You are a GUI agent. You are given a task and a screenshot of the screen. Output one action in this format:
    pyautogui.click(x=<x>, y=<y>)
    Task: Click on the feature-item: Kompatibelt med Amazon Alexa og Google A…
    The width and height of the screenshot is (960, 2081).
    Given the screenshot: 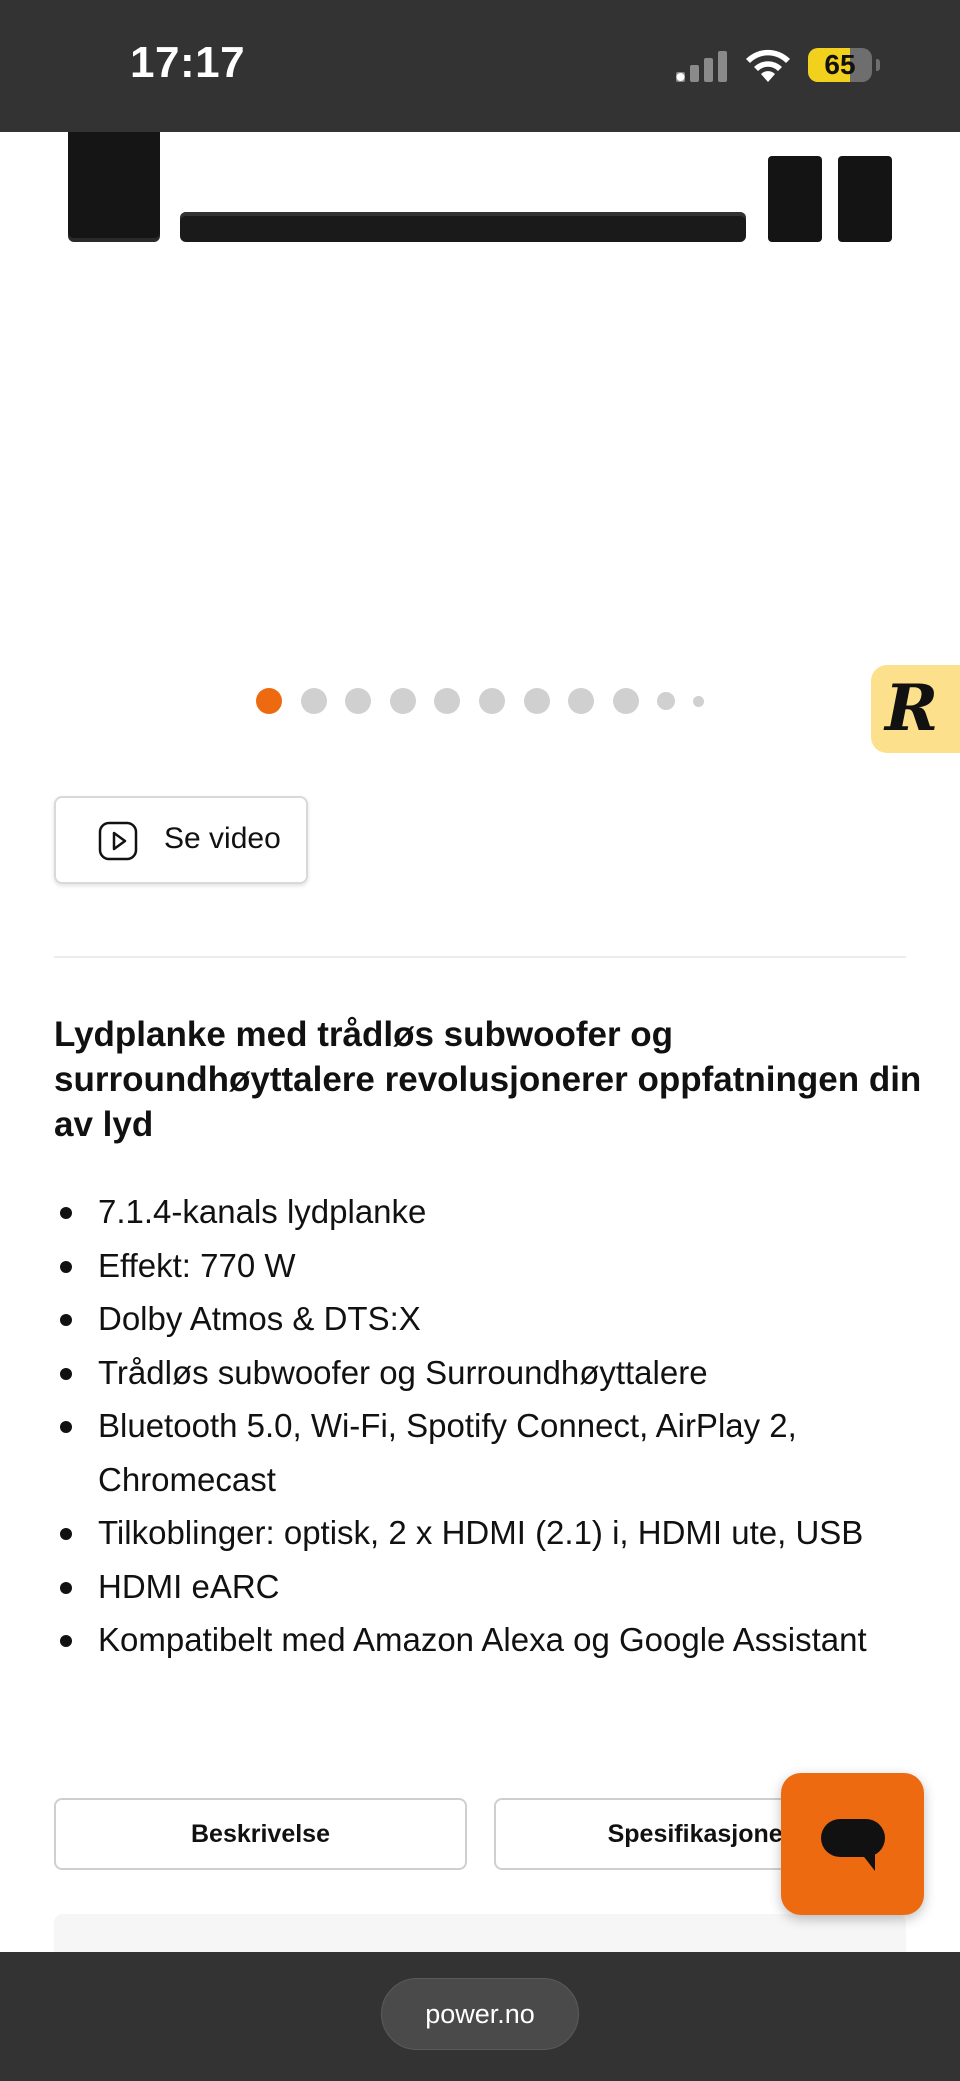 What is the action you would take?
    pyautogui.click(x=484, y=1640)
    